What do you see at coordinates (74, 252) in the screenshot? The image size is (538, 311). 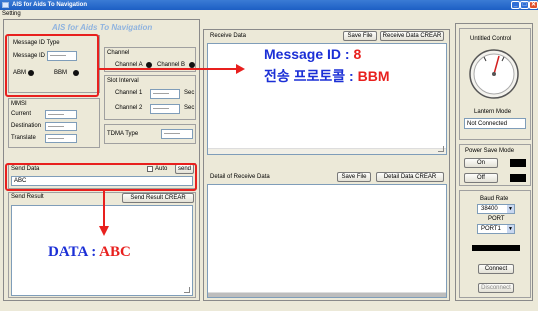 I see `annotation-data-prefix: DATA :` at bounding box center [74, 252].